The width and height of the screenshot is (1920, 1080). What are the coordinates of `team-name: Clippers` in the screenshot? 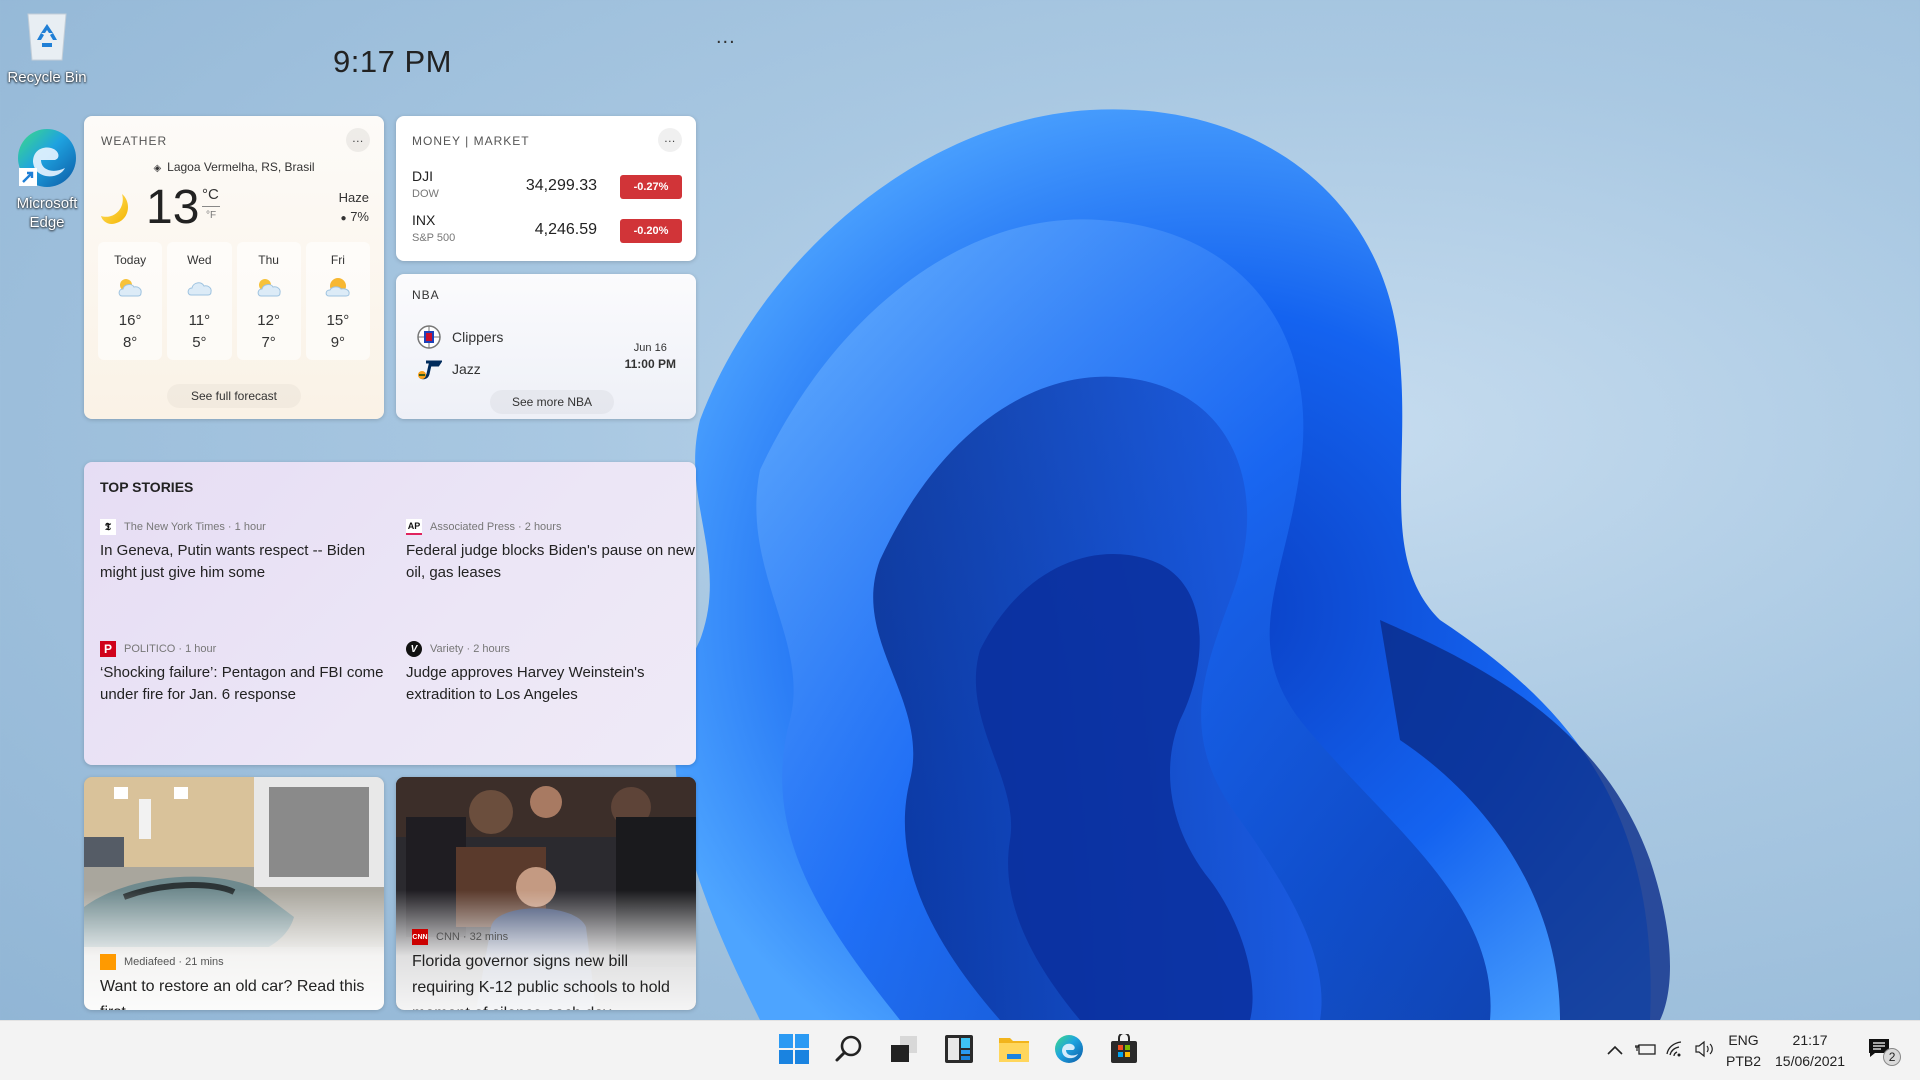 It's located at (478, 337).